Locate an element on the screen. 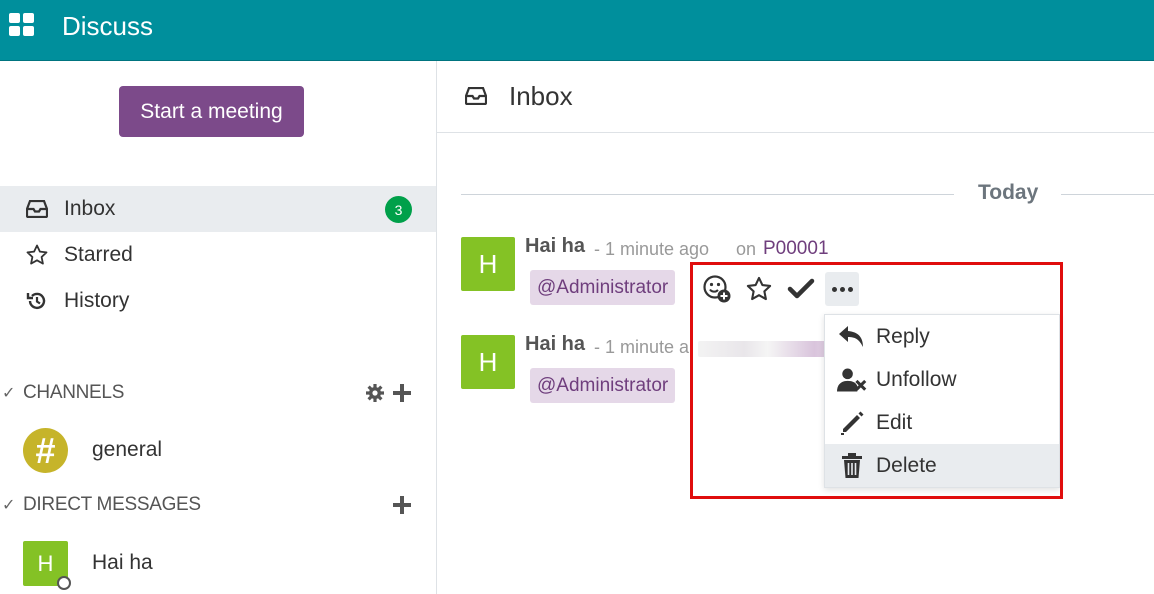 The image size is (1154, 594). menu-item-label: Edit is located at coordinates (894, 422).